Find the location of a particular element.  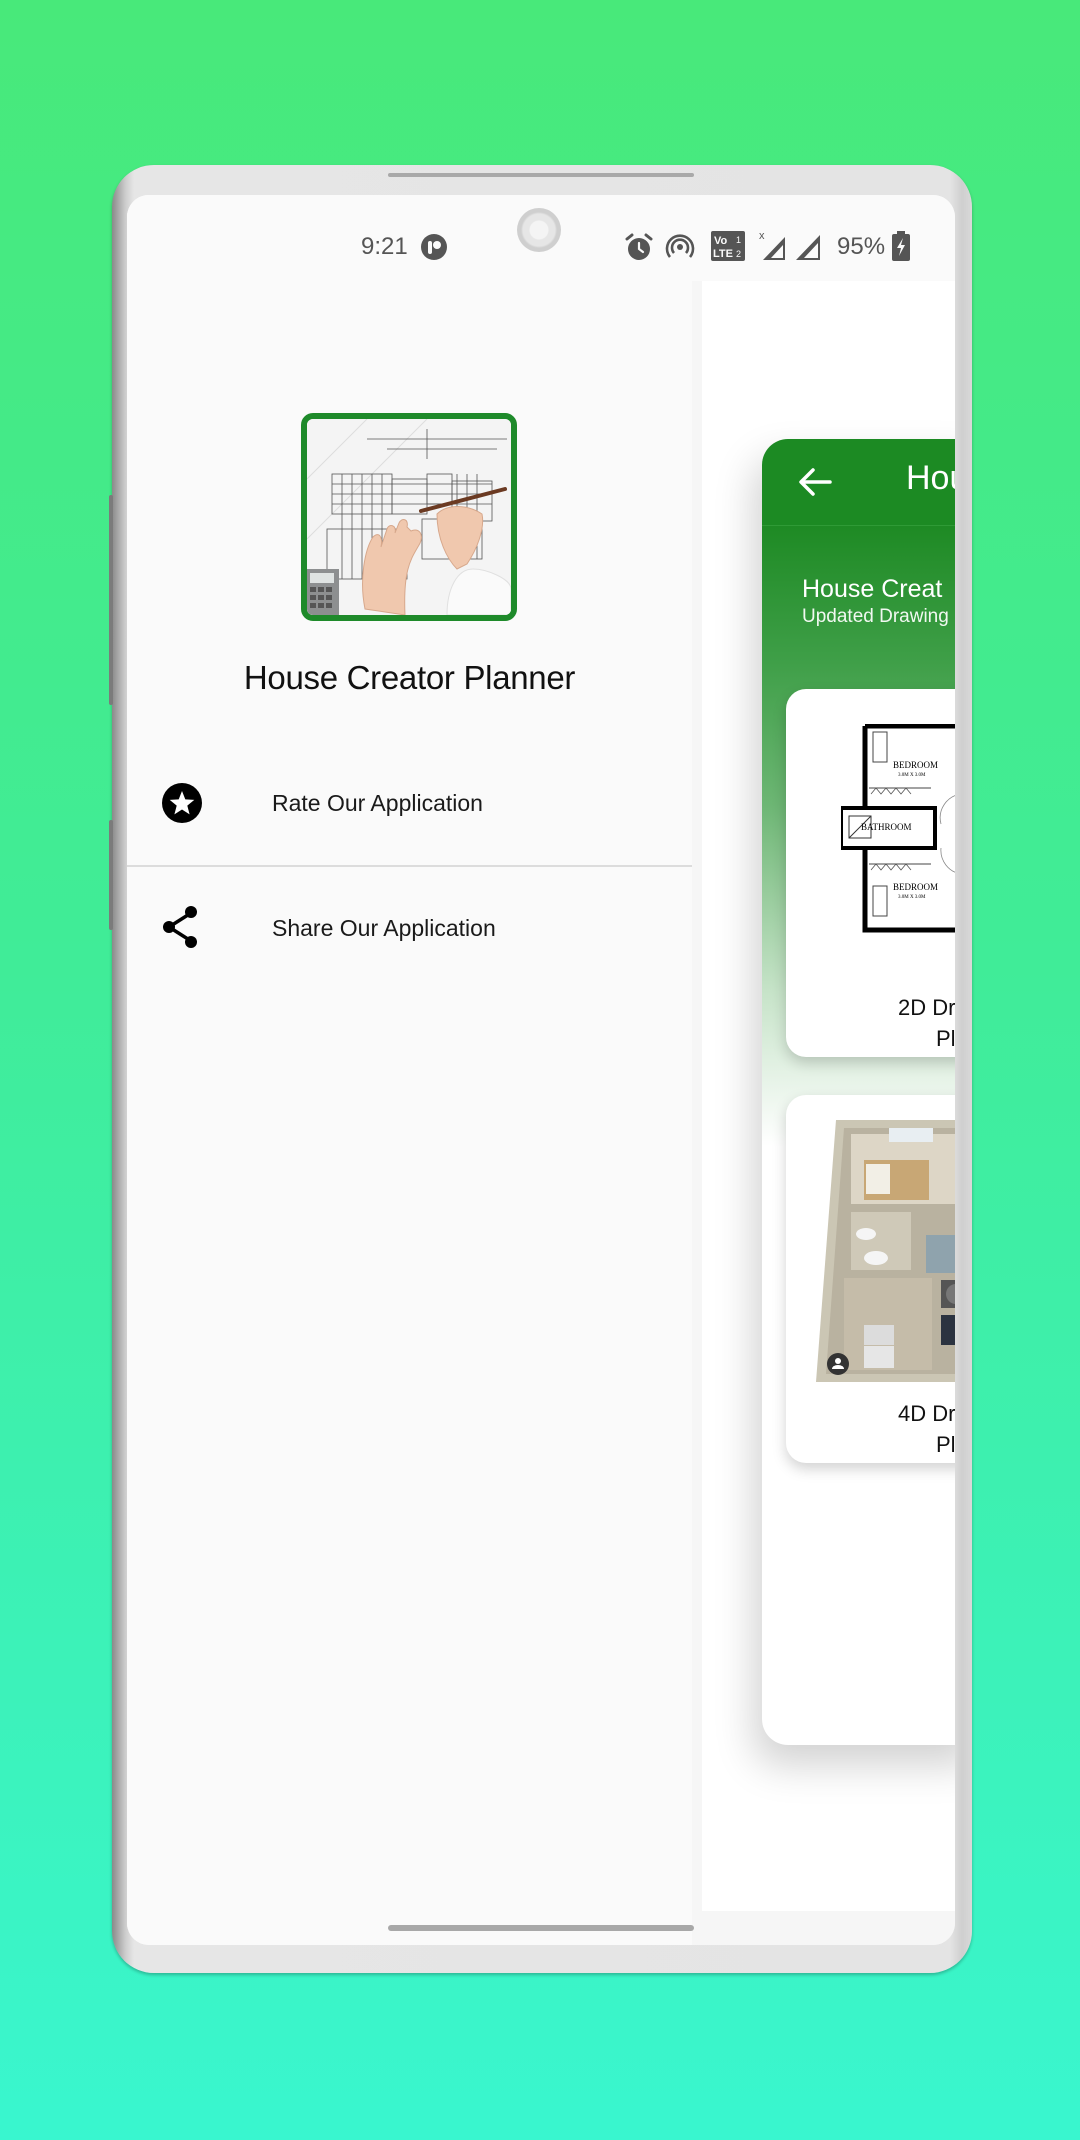

alarm-icon is located at coordinates (639, 249).